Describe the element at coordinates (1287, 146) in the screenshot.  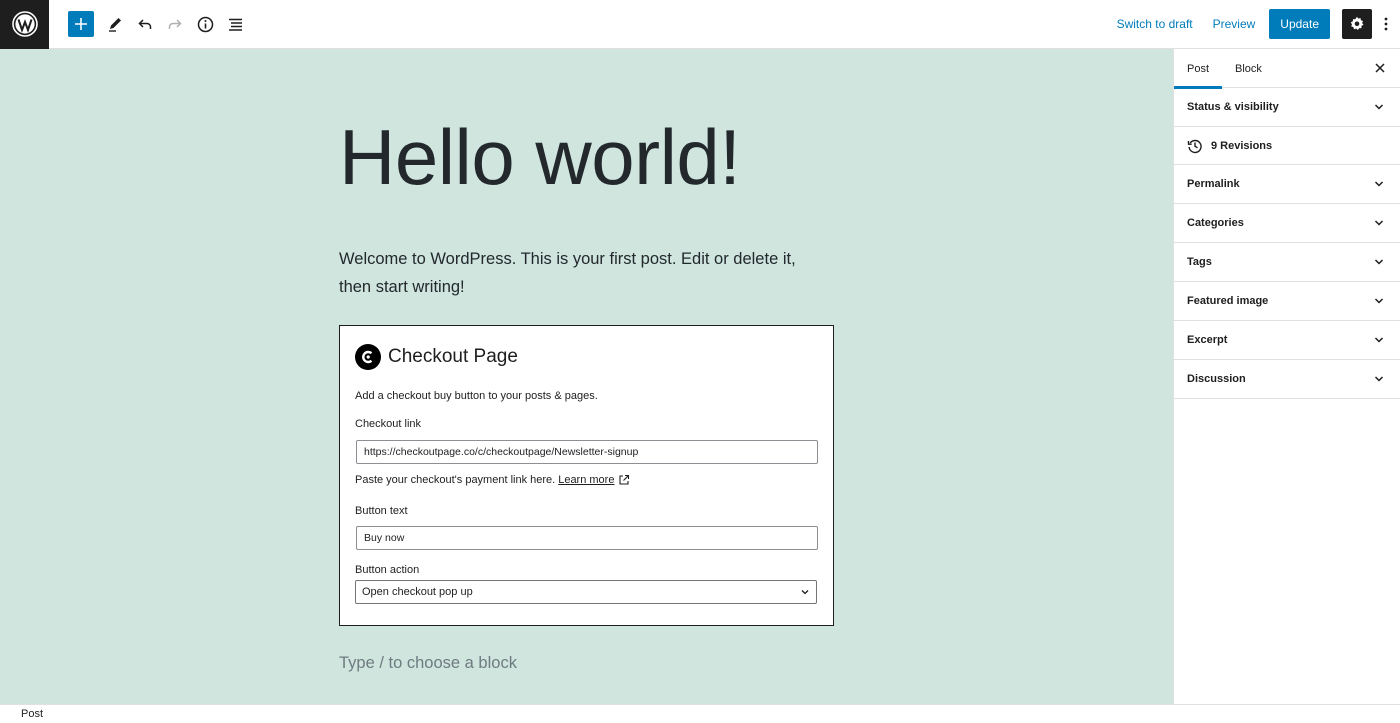
I see `revisions-link: 9 Revisions` at that location.